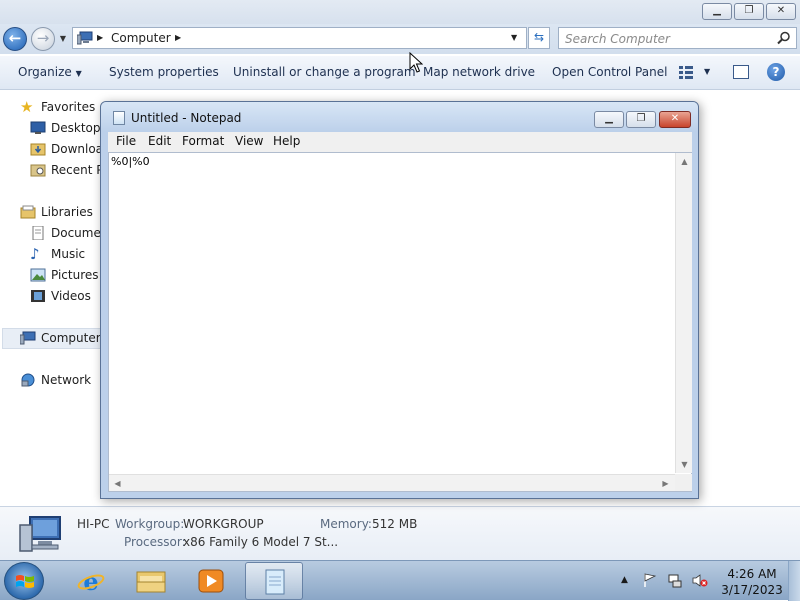 This screenshot has width=800, height=601. I want to click on help-icon: ?, so click(776, 72).